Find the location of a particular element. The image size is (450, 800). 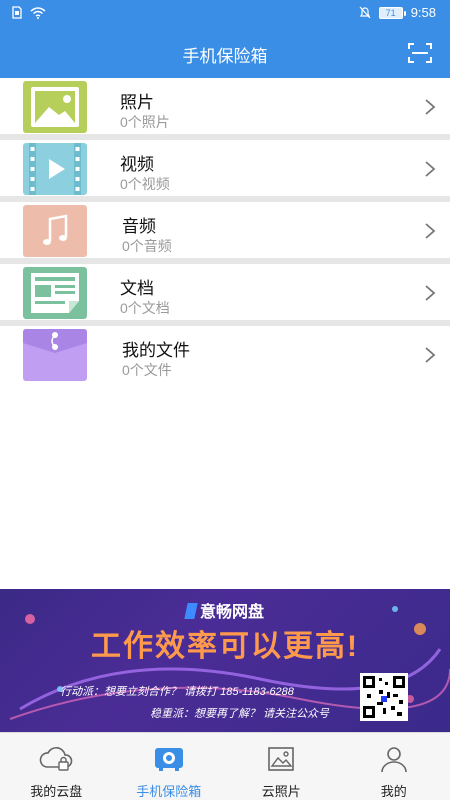

sim-card-icon is located at coordinates (17, 12).